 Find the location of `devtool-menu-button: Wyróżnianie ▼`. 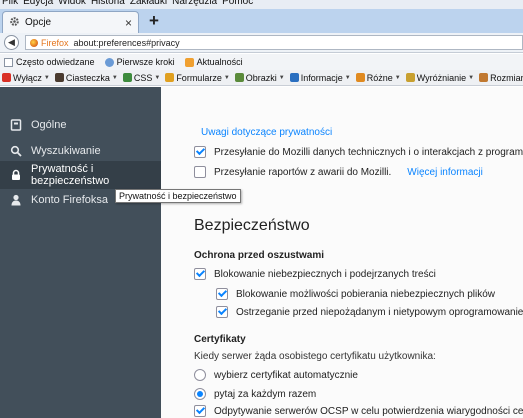

devtool-menu-button: Wyróżnianie ▼ is located at coordinates (440, 77).